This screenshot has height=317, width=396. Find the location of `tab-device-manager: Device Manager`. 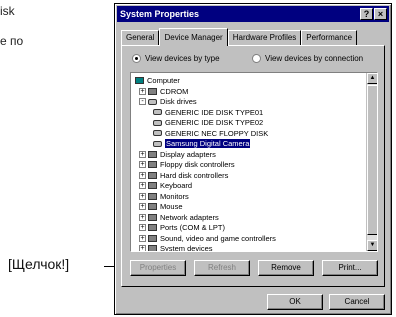

tab-device-manager: Device Manager is located at coordinates (193, 37).